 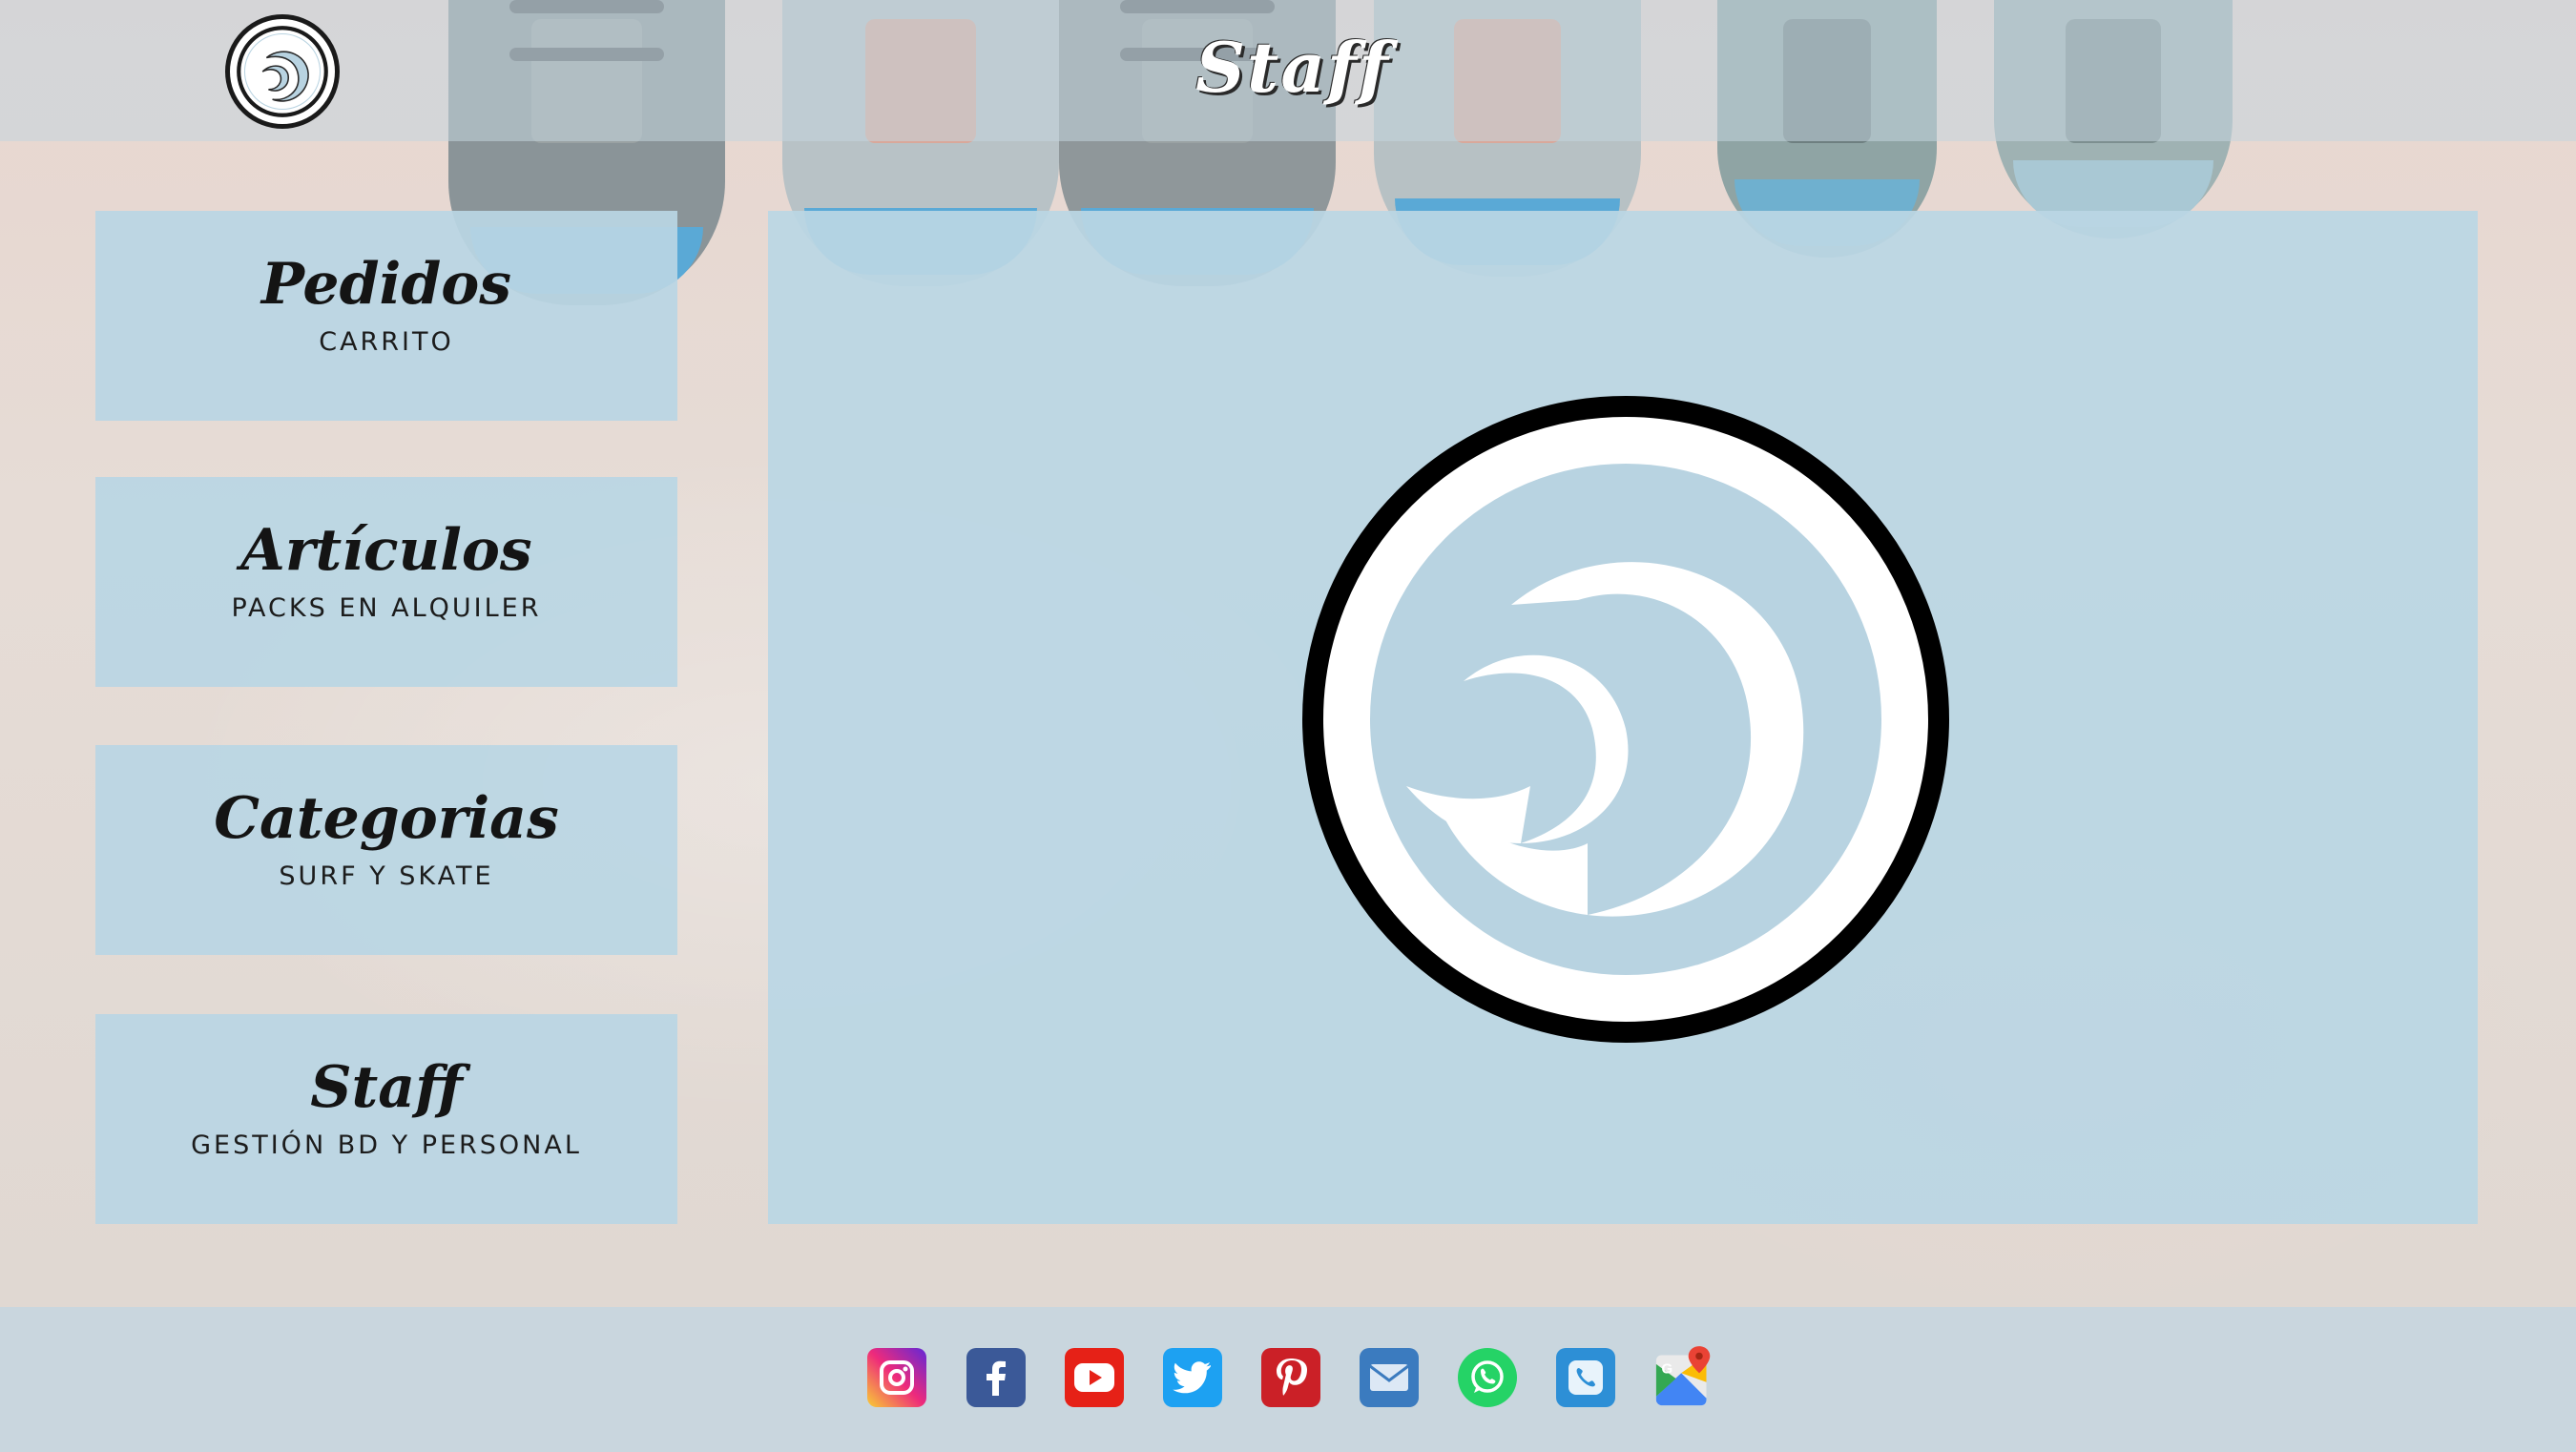 What do you see at coordinates (386, 819) in the screenshot?
I see `menu-card-title: Categorias` at bounding box center [386, 819].